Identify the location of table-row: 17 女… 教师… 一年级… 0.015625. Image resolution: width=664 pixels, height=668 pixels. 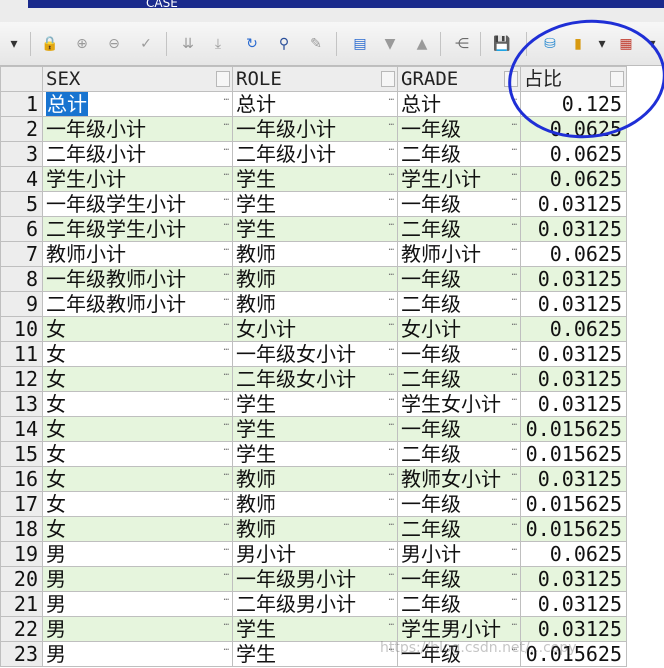
(313, 504).